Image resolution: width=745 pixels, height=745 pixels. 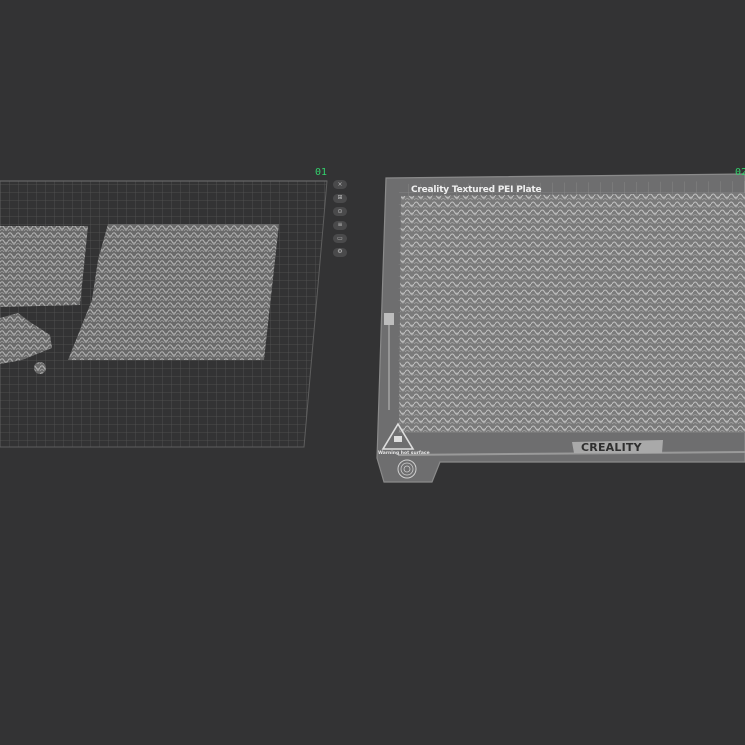 I want to click on rename-plate-button: ▭, so click(x=340, y=239).